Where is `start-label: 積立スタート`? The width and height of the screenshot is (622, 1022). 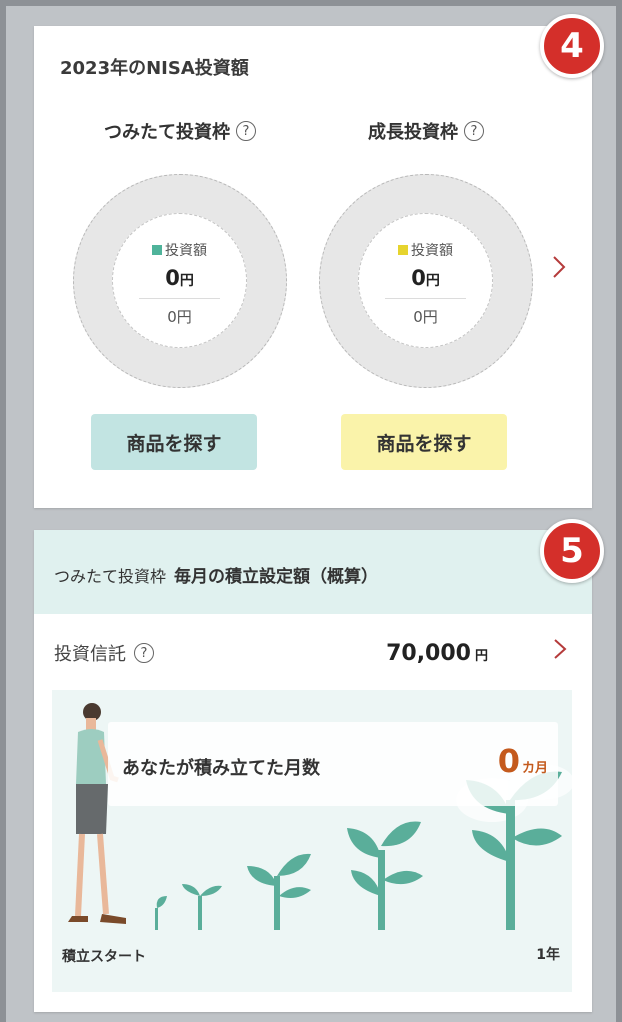
start-label: 積立スタート is located at coordinates (104, 957).